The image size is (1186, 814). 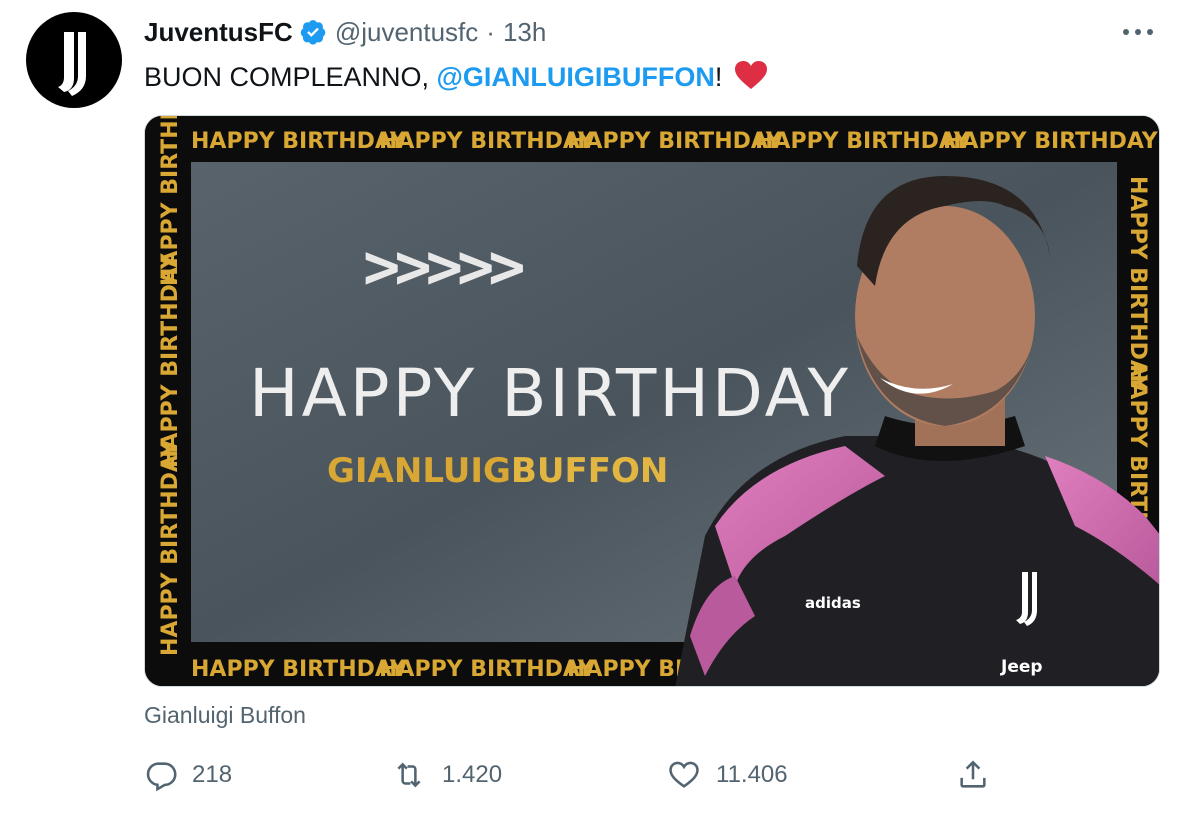 I want to click on avatar, so click(x=74, y=60).